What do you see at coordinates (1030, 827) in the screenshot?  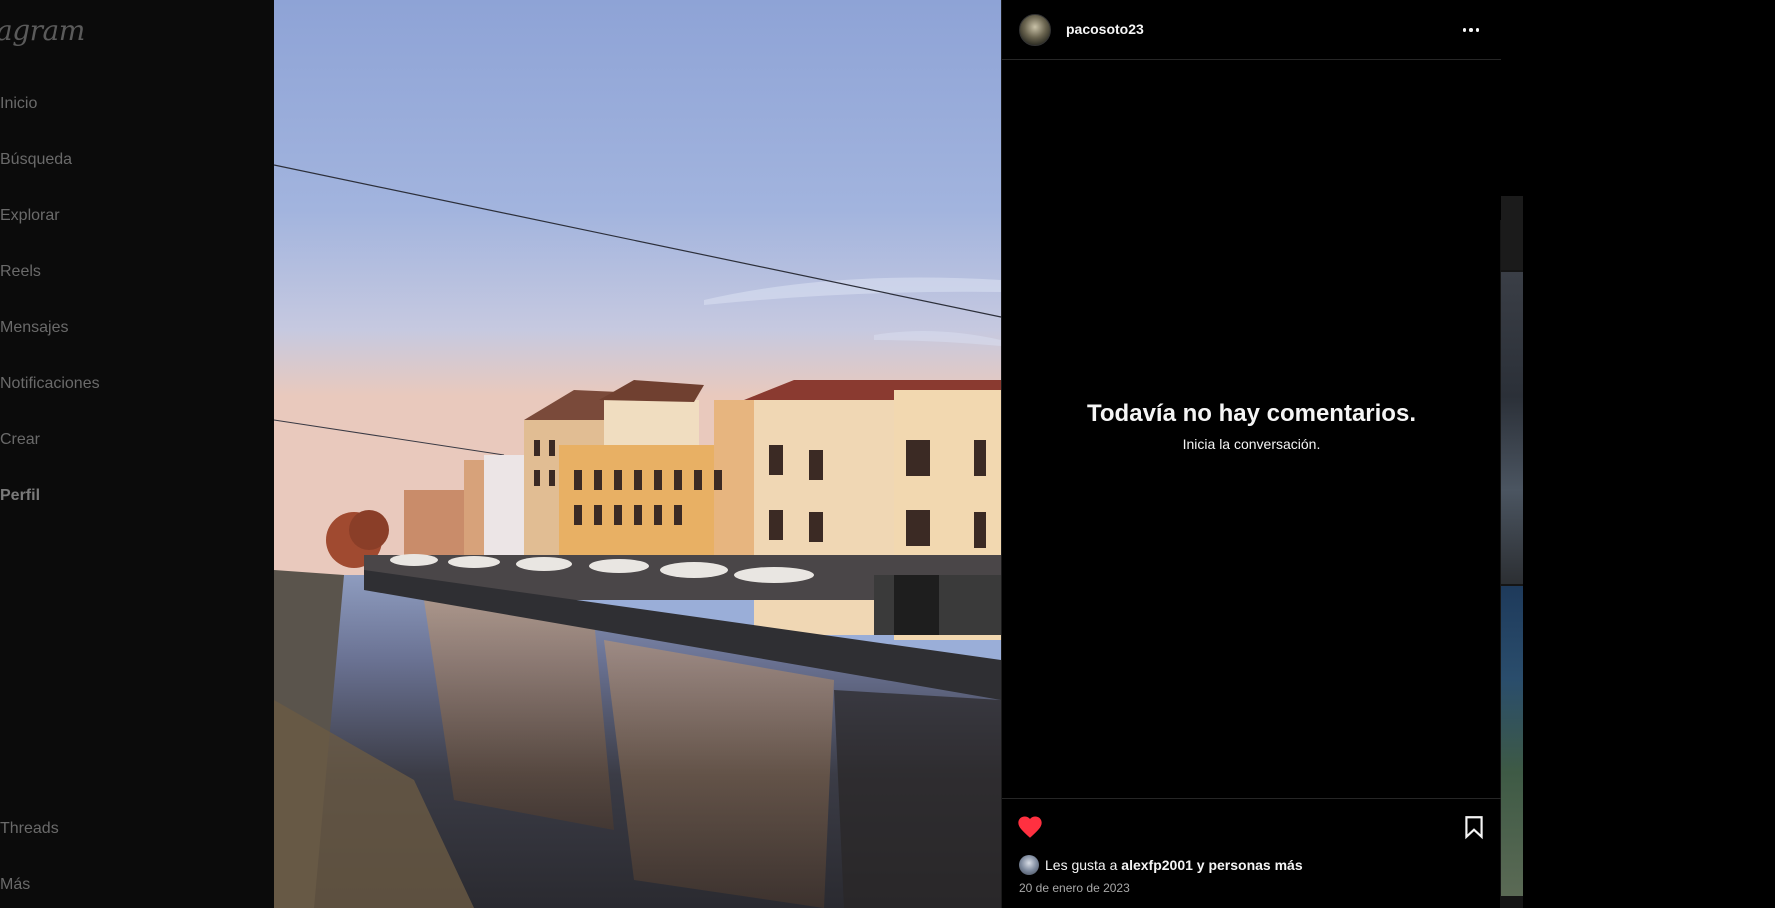 I see `heart-filled-icon` at bounding box center [1030, 827].